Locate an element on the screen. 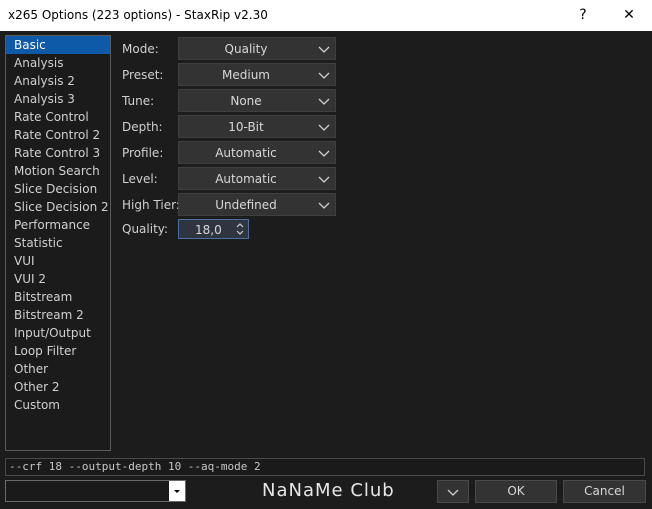 The image size is (652, 509). nav-item-other-2: Other 2 is located at coordinates (58, 387).